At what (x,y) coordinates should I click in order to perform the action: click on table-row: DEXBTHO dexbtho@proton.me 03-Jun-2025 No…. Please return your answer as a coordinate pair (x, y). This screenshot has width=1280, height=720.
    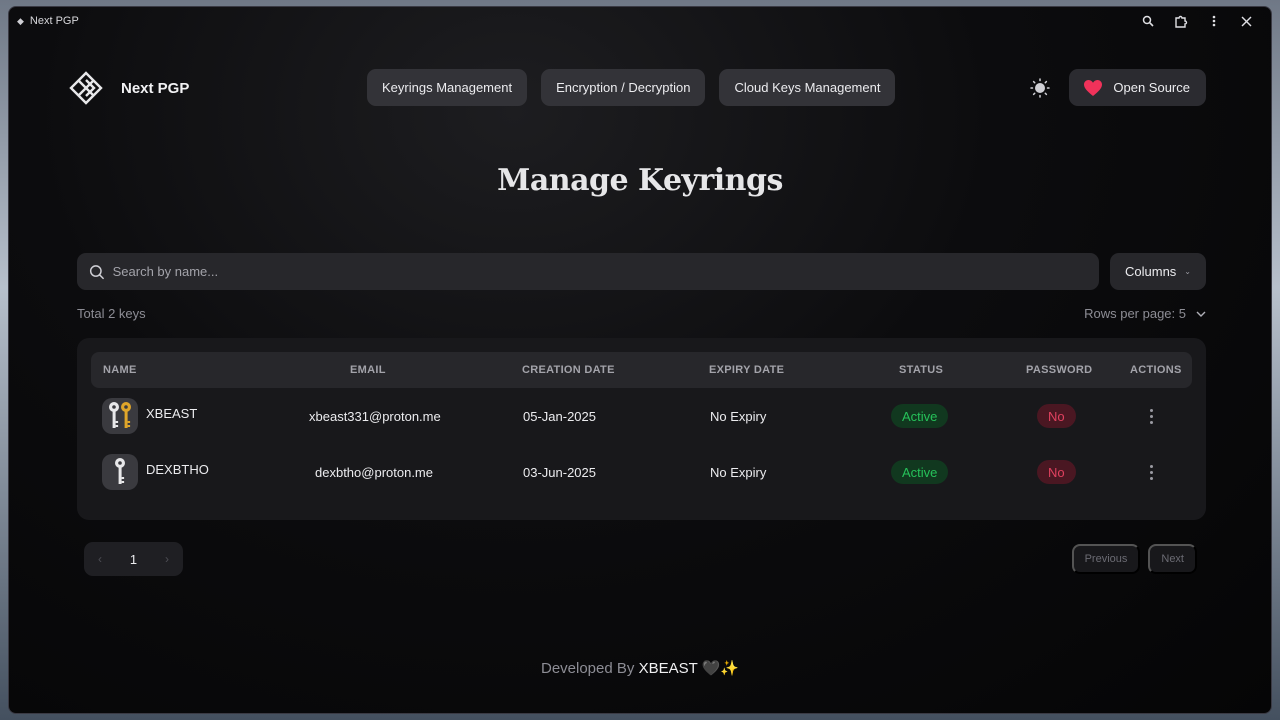
    Looking at the image, I should click on (641, 472).